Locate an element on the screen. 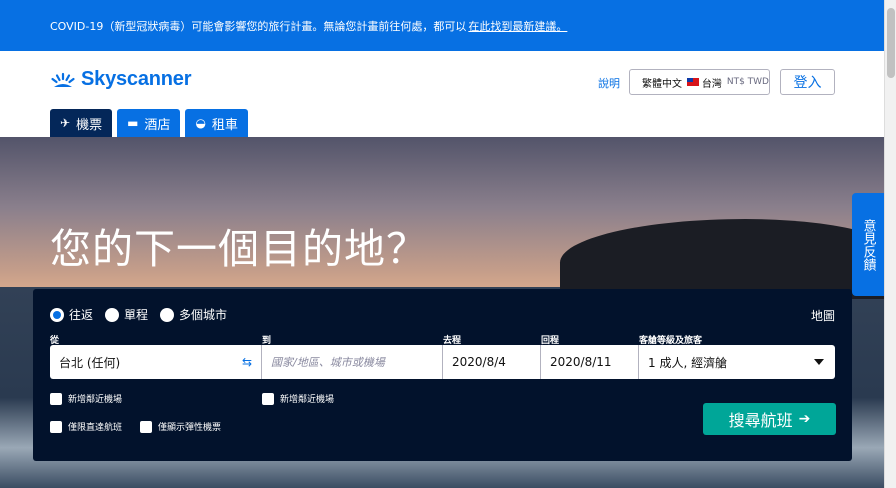 This screenshot has height=488, width=896. trip-type-oneway: 單程 is located at coordinates (126, 314).